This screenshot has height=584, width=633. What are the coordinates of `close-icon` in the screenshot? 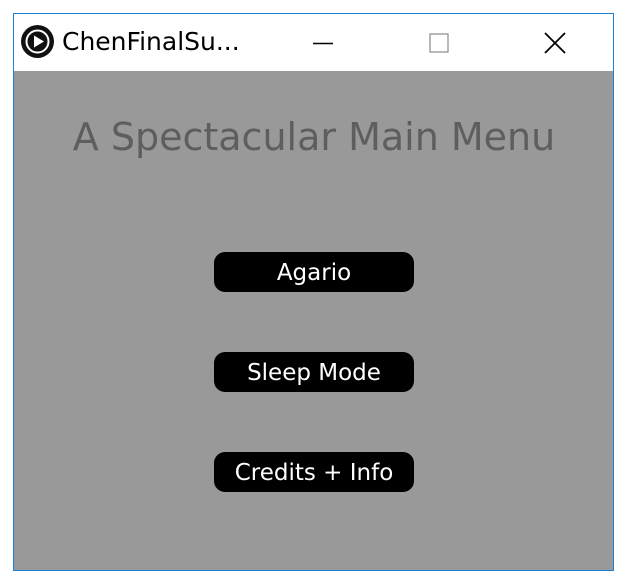 It's located at (555, 42).